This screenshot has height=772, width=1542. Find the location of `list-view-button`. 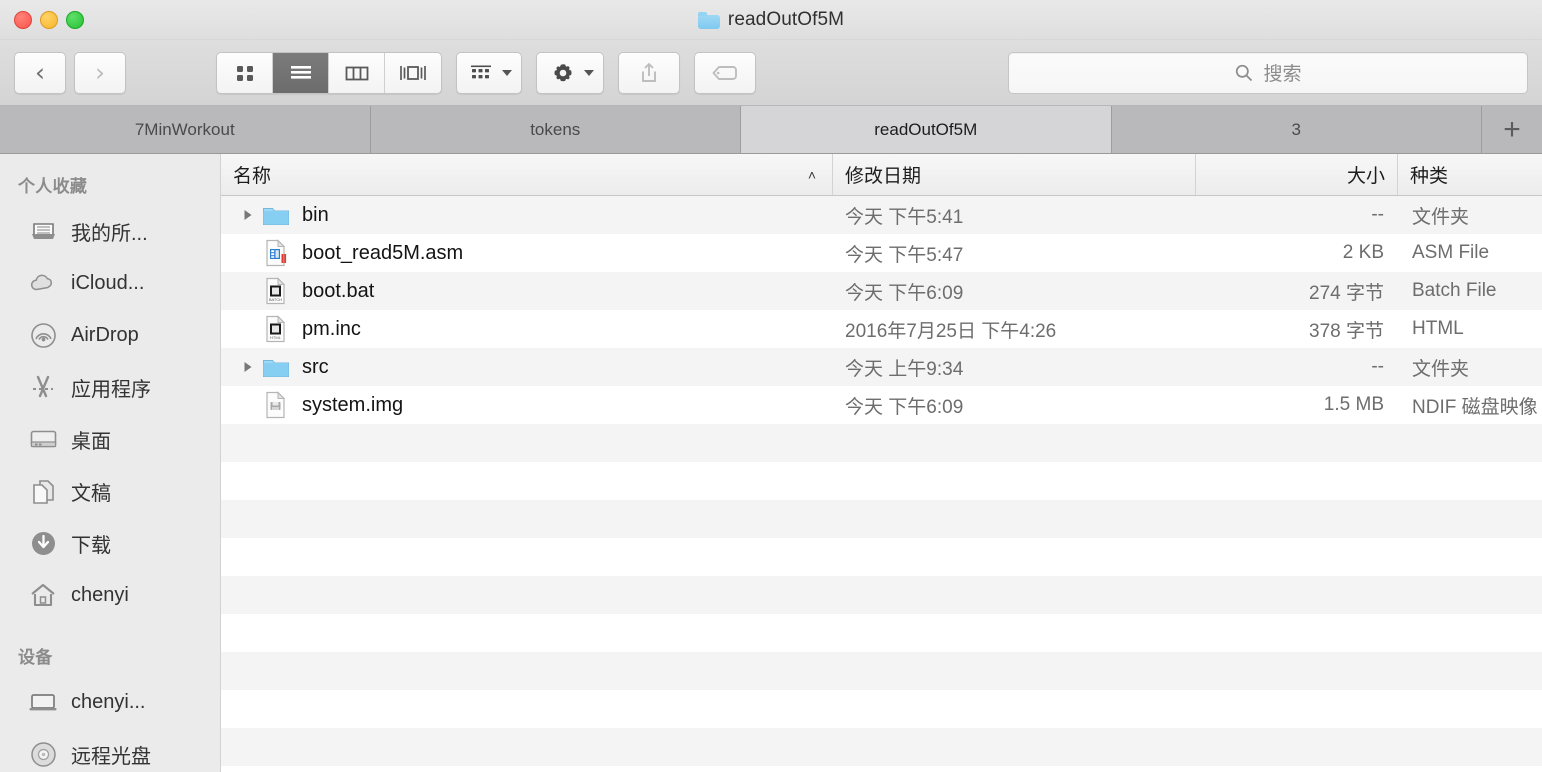

list-view-button is located at coordinates (301, 72).